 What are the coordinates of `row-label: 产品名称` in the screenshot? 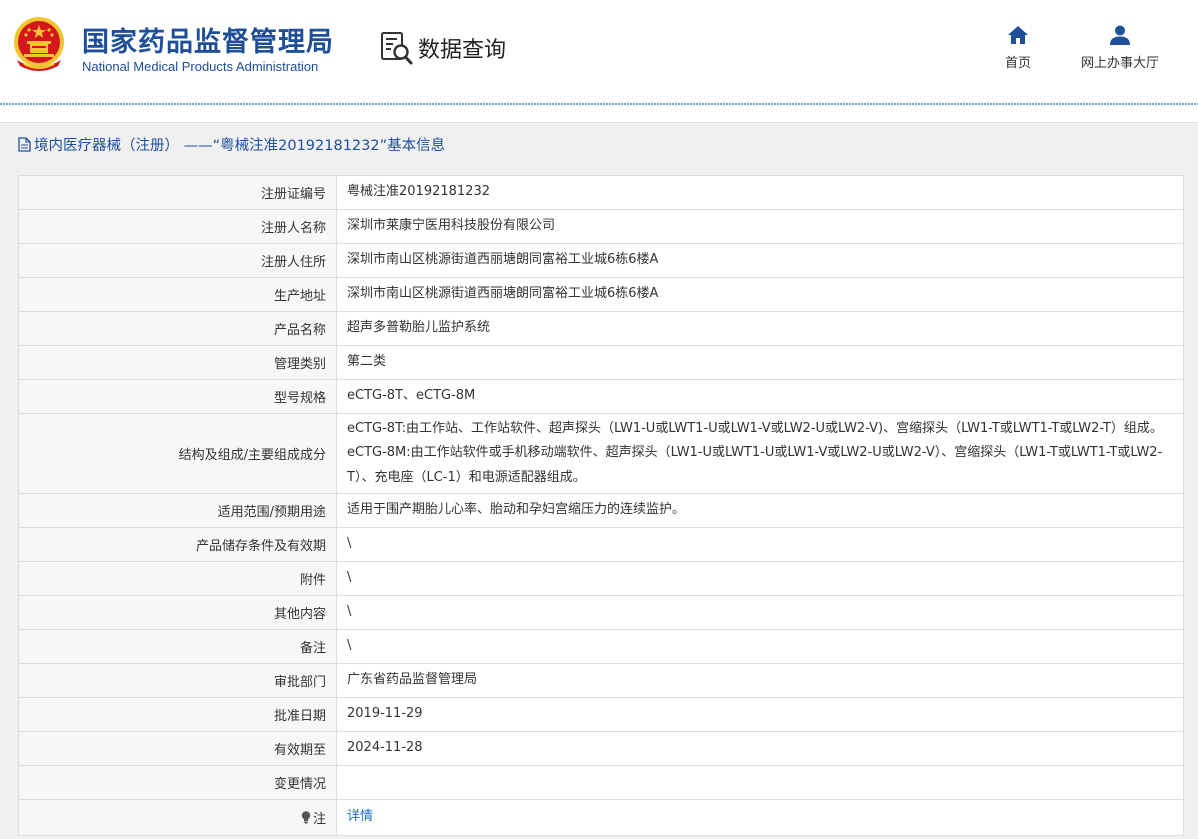 It's located at (177, 328).